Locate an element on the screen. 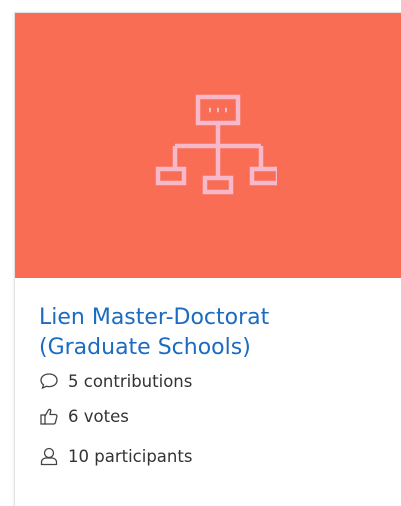  participants-label: 10 participants is located at coordinates (130, 456).